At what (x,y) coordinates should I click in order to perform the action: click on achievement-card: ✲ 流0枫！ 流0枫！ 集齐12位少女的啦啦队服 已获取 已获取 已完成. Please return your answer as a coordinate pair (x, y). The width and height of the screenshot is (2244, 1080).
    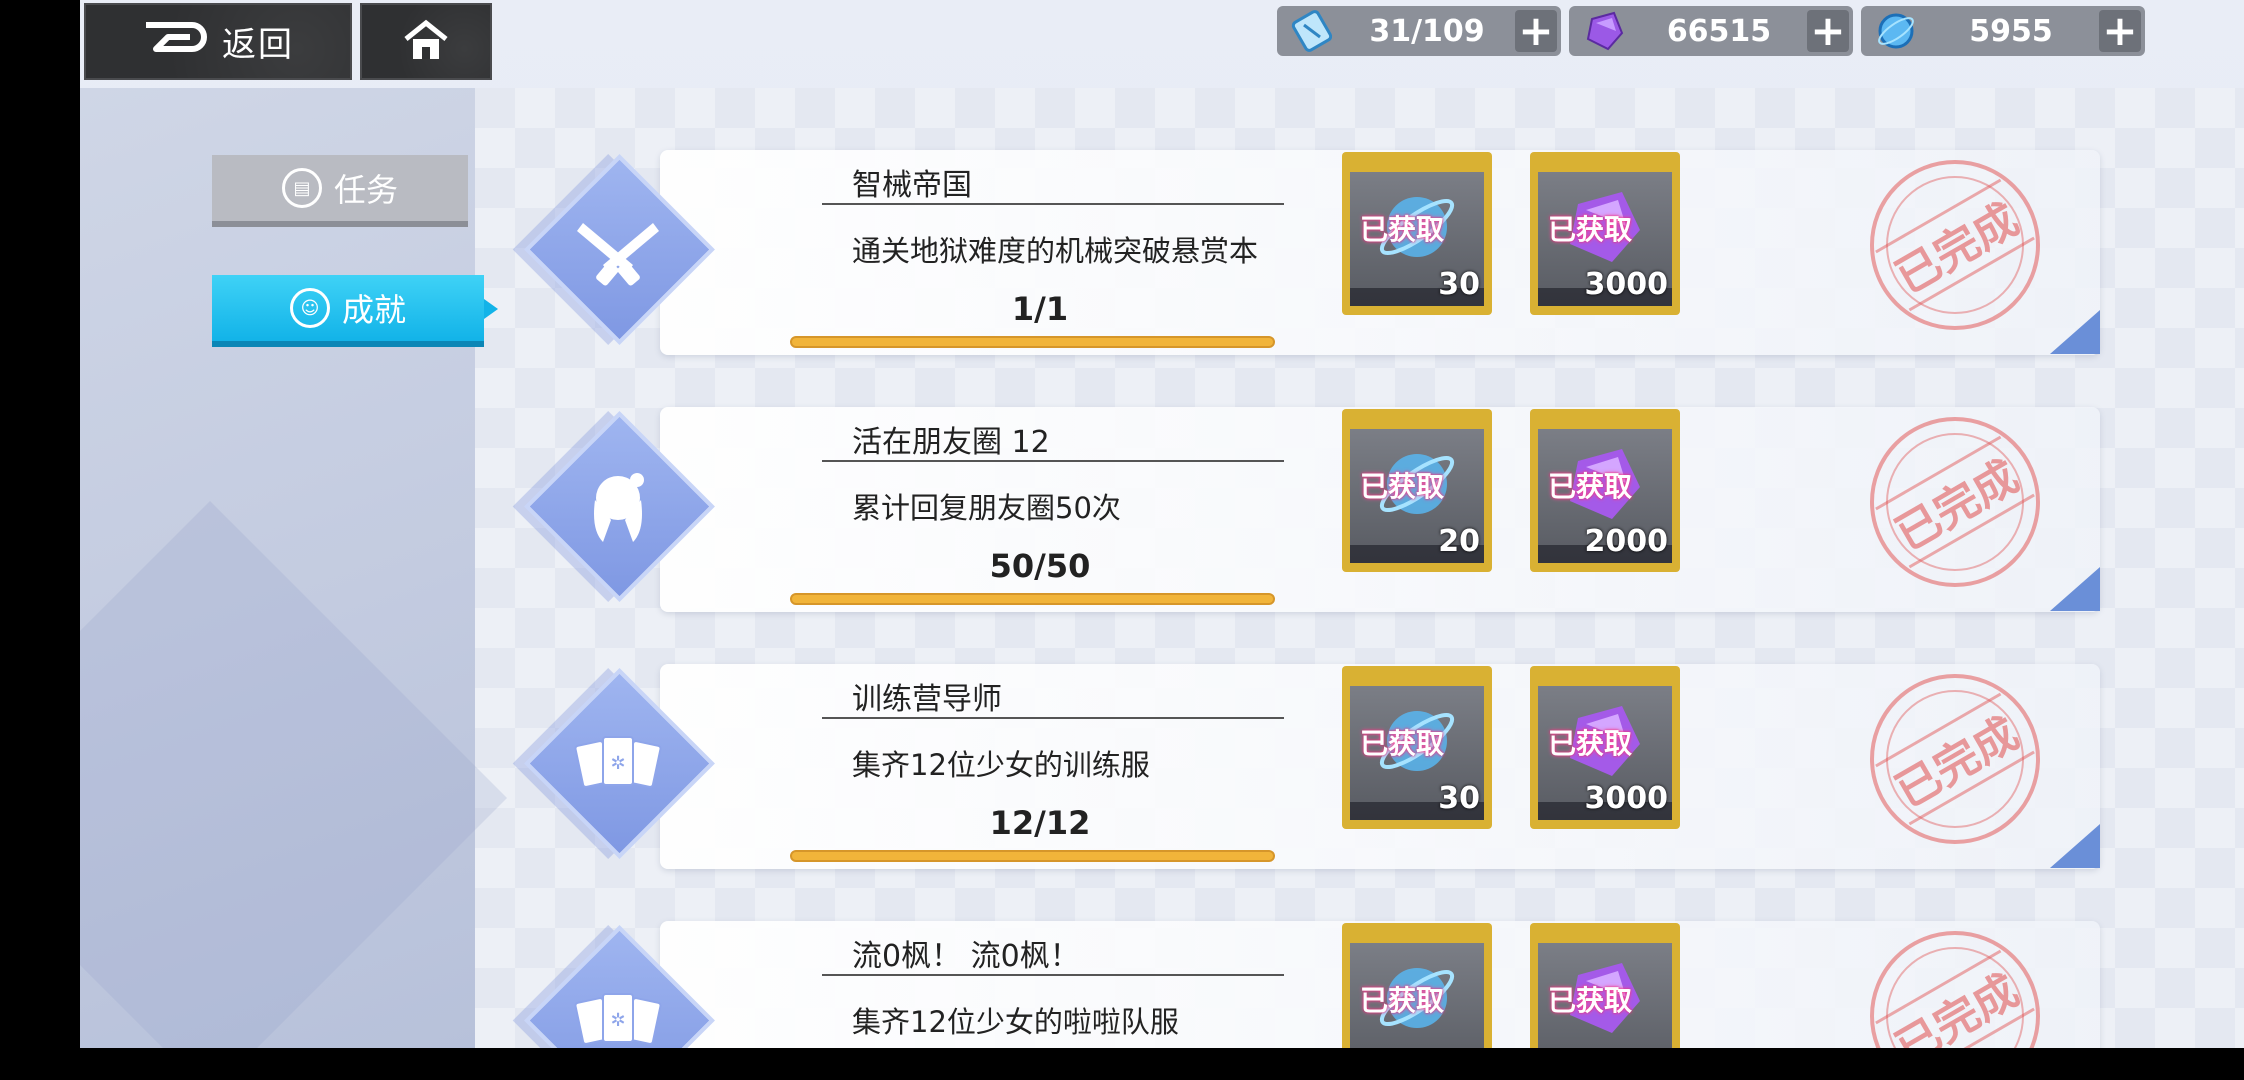
    Looking at the image, I should click on (1337, 979).